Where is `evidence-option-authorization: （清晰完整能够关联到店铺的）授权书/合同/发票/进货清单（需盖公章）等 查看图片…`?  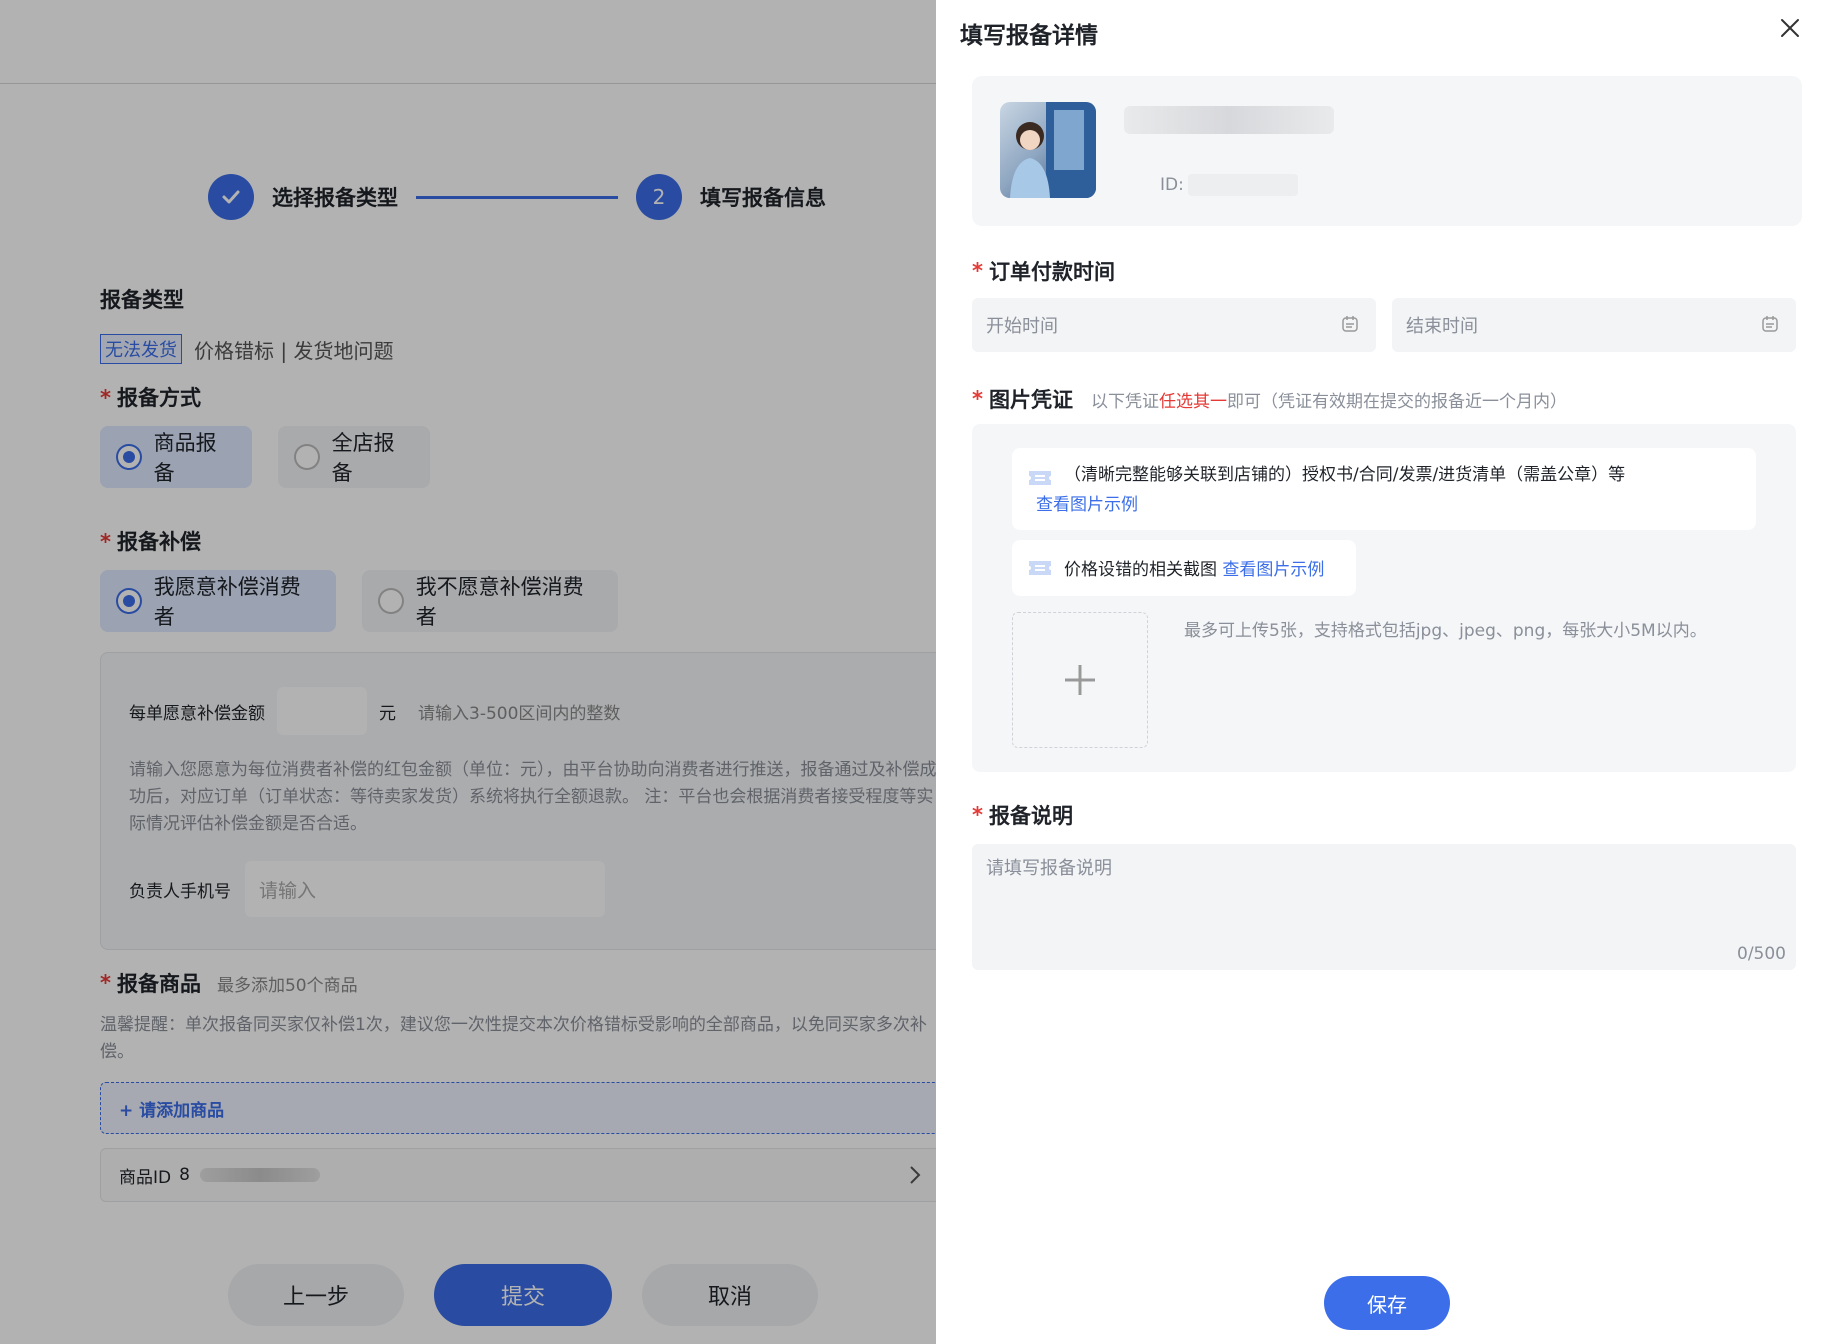 evidence-option-authorization: （清晰完整能够关联到店铺的）授权书/合同/发票/进货清单（需盖公章）等 查看图片… is located at coordinates (1384, 489).